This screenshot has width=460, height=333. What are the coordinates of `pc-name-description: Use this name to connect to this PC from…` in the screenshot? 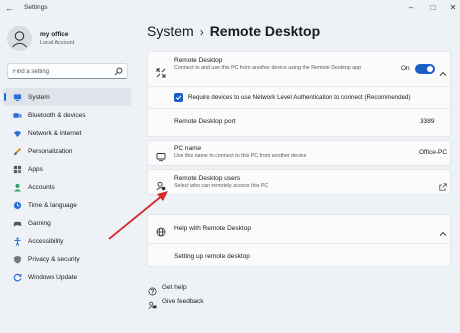 It's located at (240, 156).